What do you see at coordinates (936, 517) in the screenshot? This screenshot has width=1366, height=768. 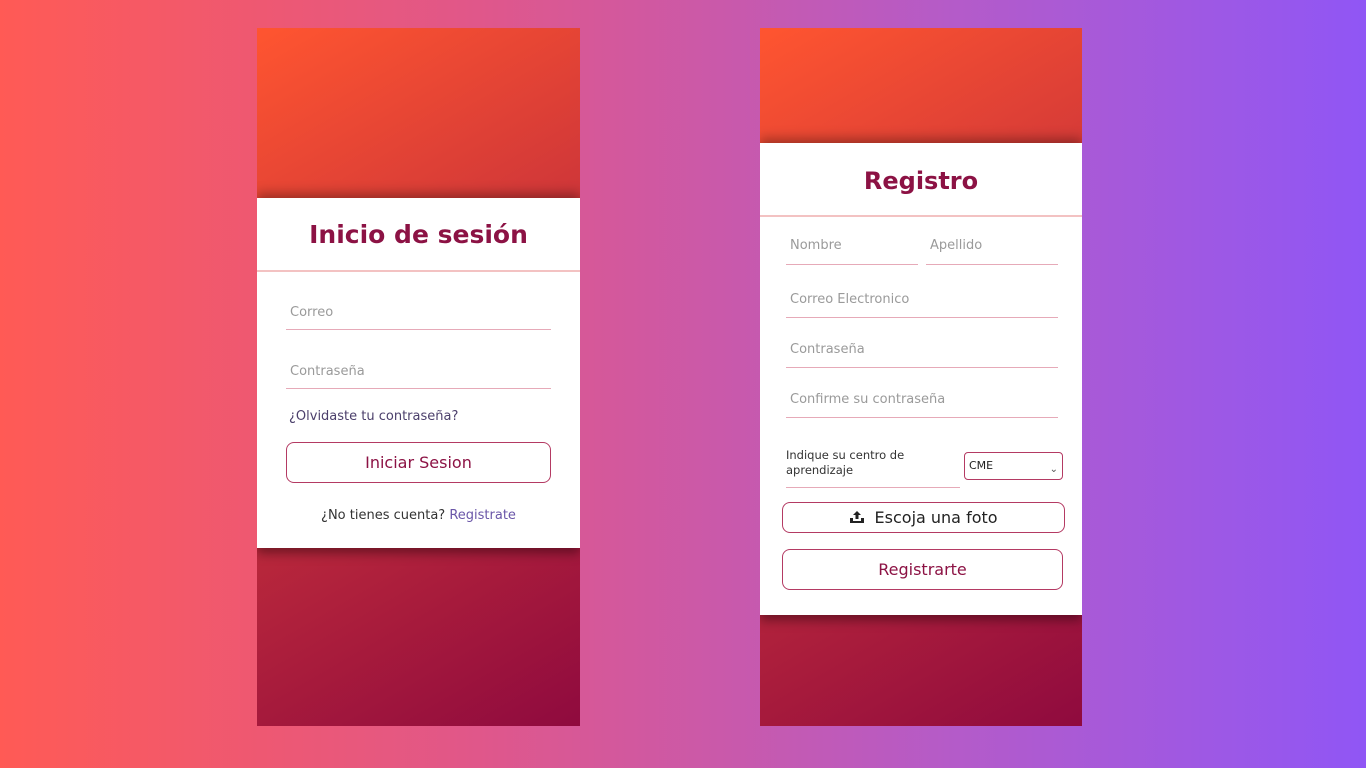 I see `choose-photo-label: Escoja una foto` at bounding box center [936, 517].